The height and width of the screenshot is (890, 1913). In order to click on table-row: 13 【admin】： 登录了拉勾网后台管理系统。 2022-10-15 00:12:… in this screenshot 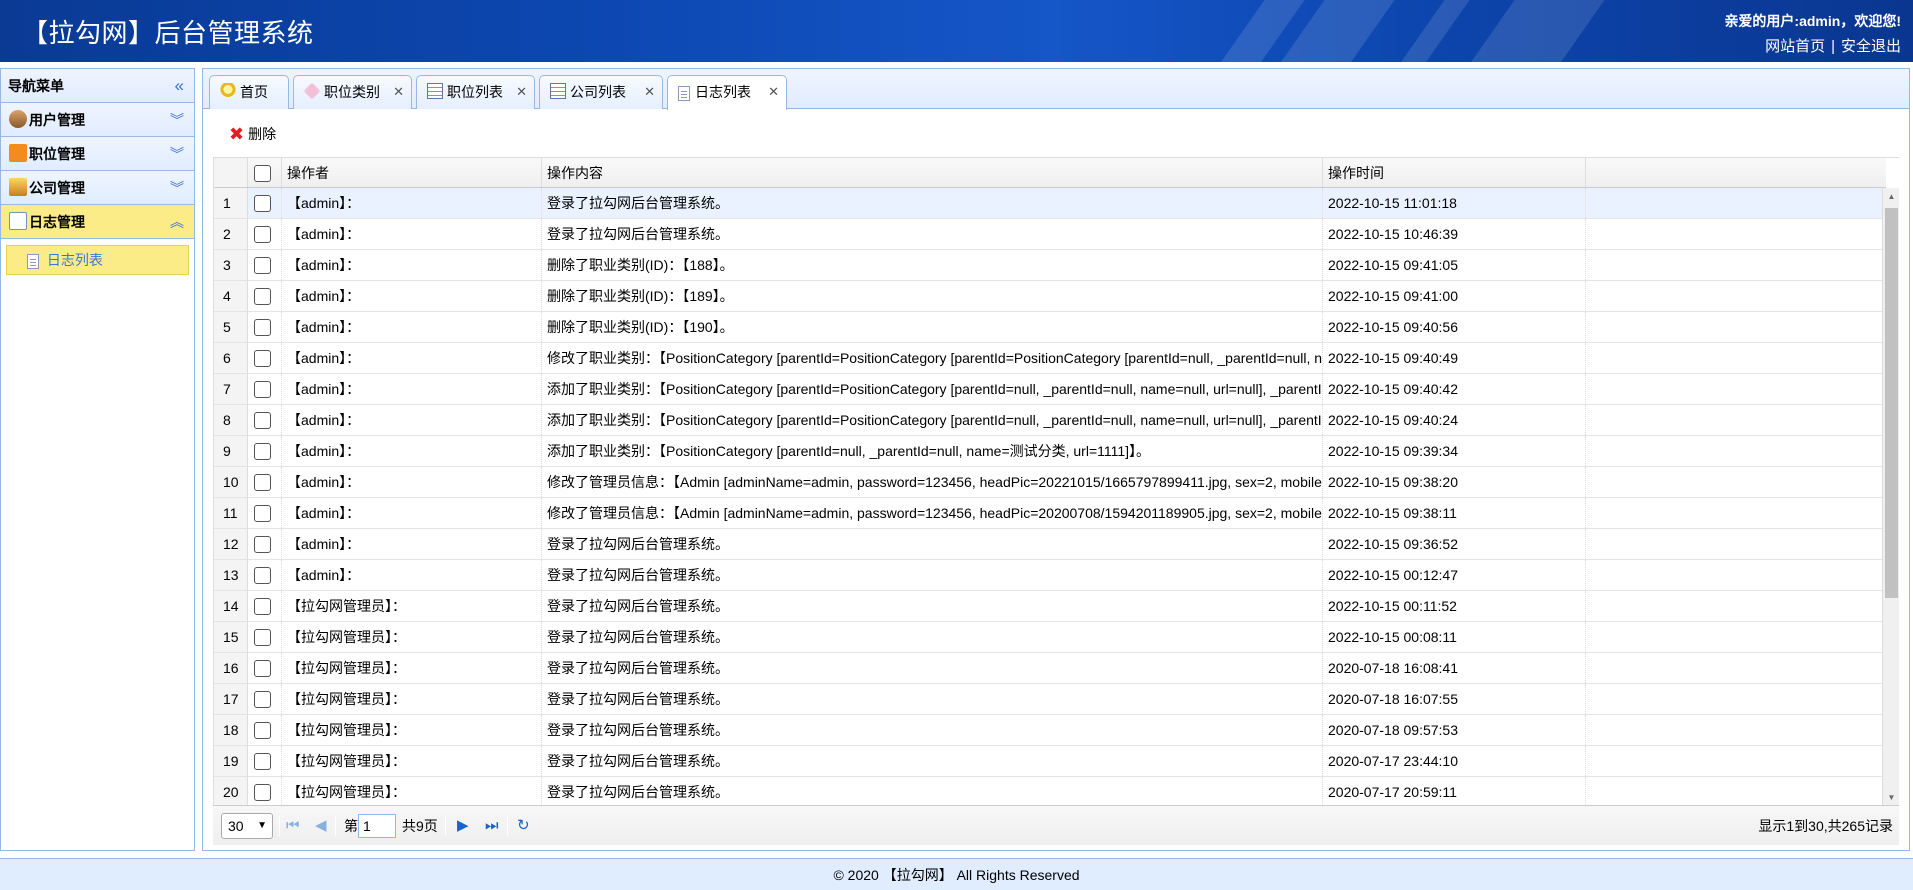, I will do `click(1050, 575)`.